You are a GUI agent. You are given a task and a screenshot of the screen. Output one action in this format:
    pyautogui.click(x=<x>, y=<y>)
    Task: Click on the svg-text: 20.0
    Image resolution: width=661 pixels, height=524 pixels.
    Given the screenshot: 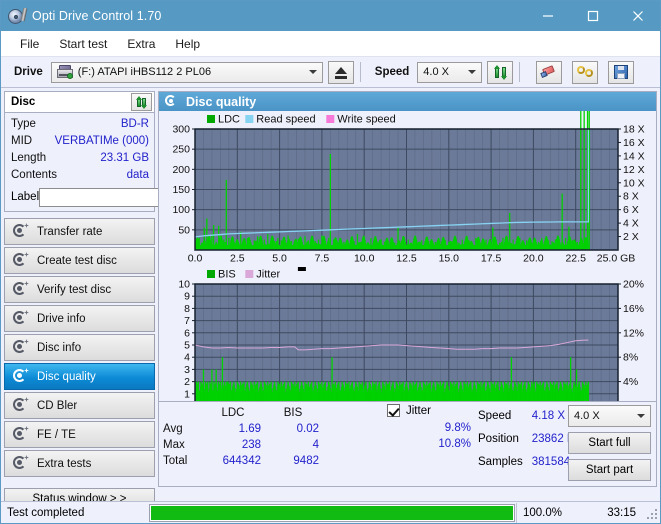 What is the action you would take?
    pyautogui.click(x=533, y=259)
    